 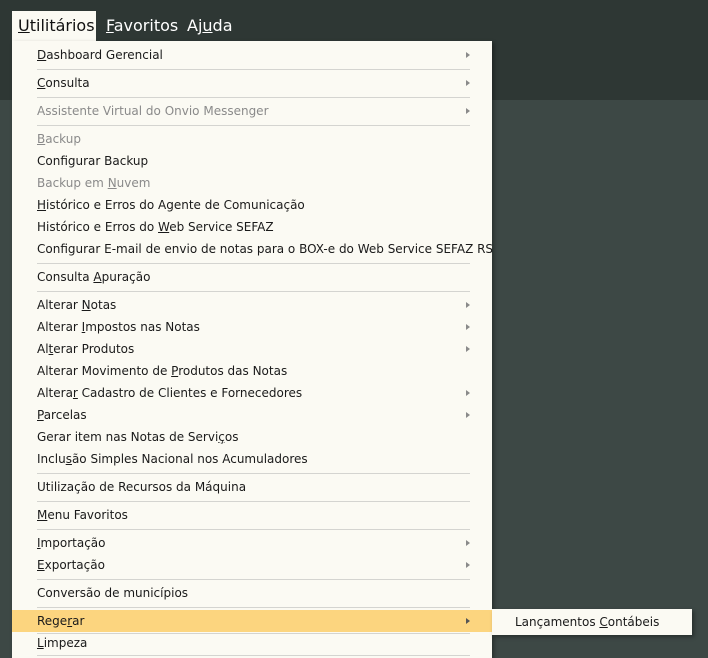 I want to click on menu-item-alterar-produtos: Alterar Produtos, so click(x=252, y=349).